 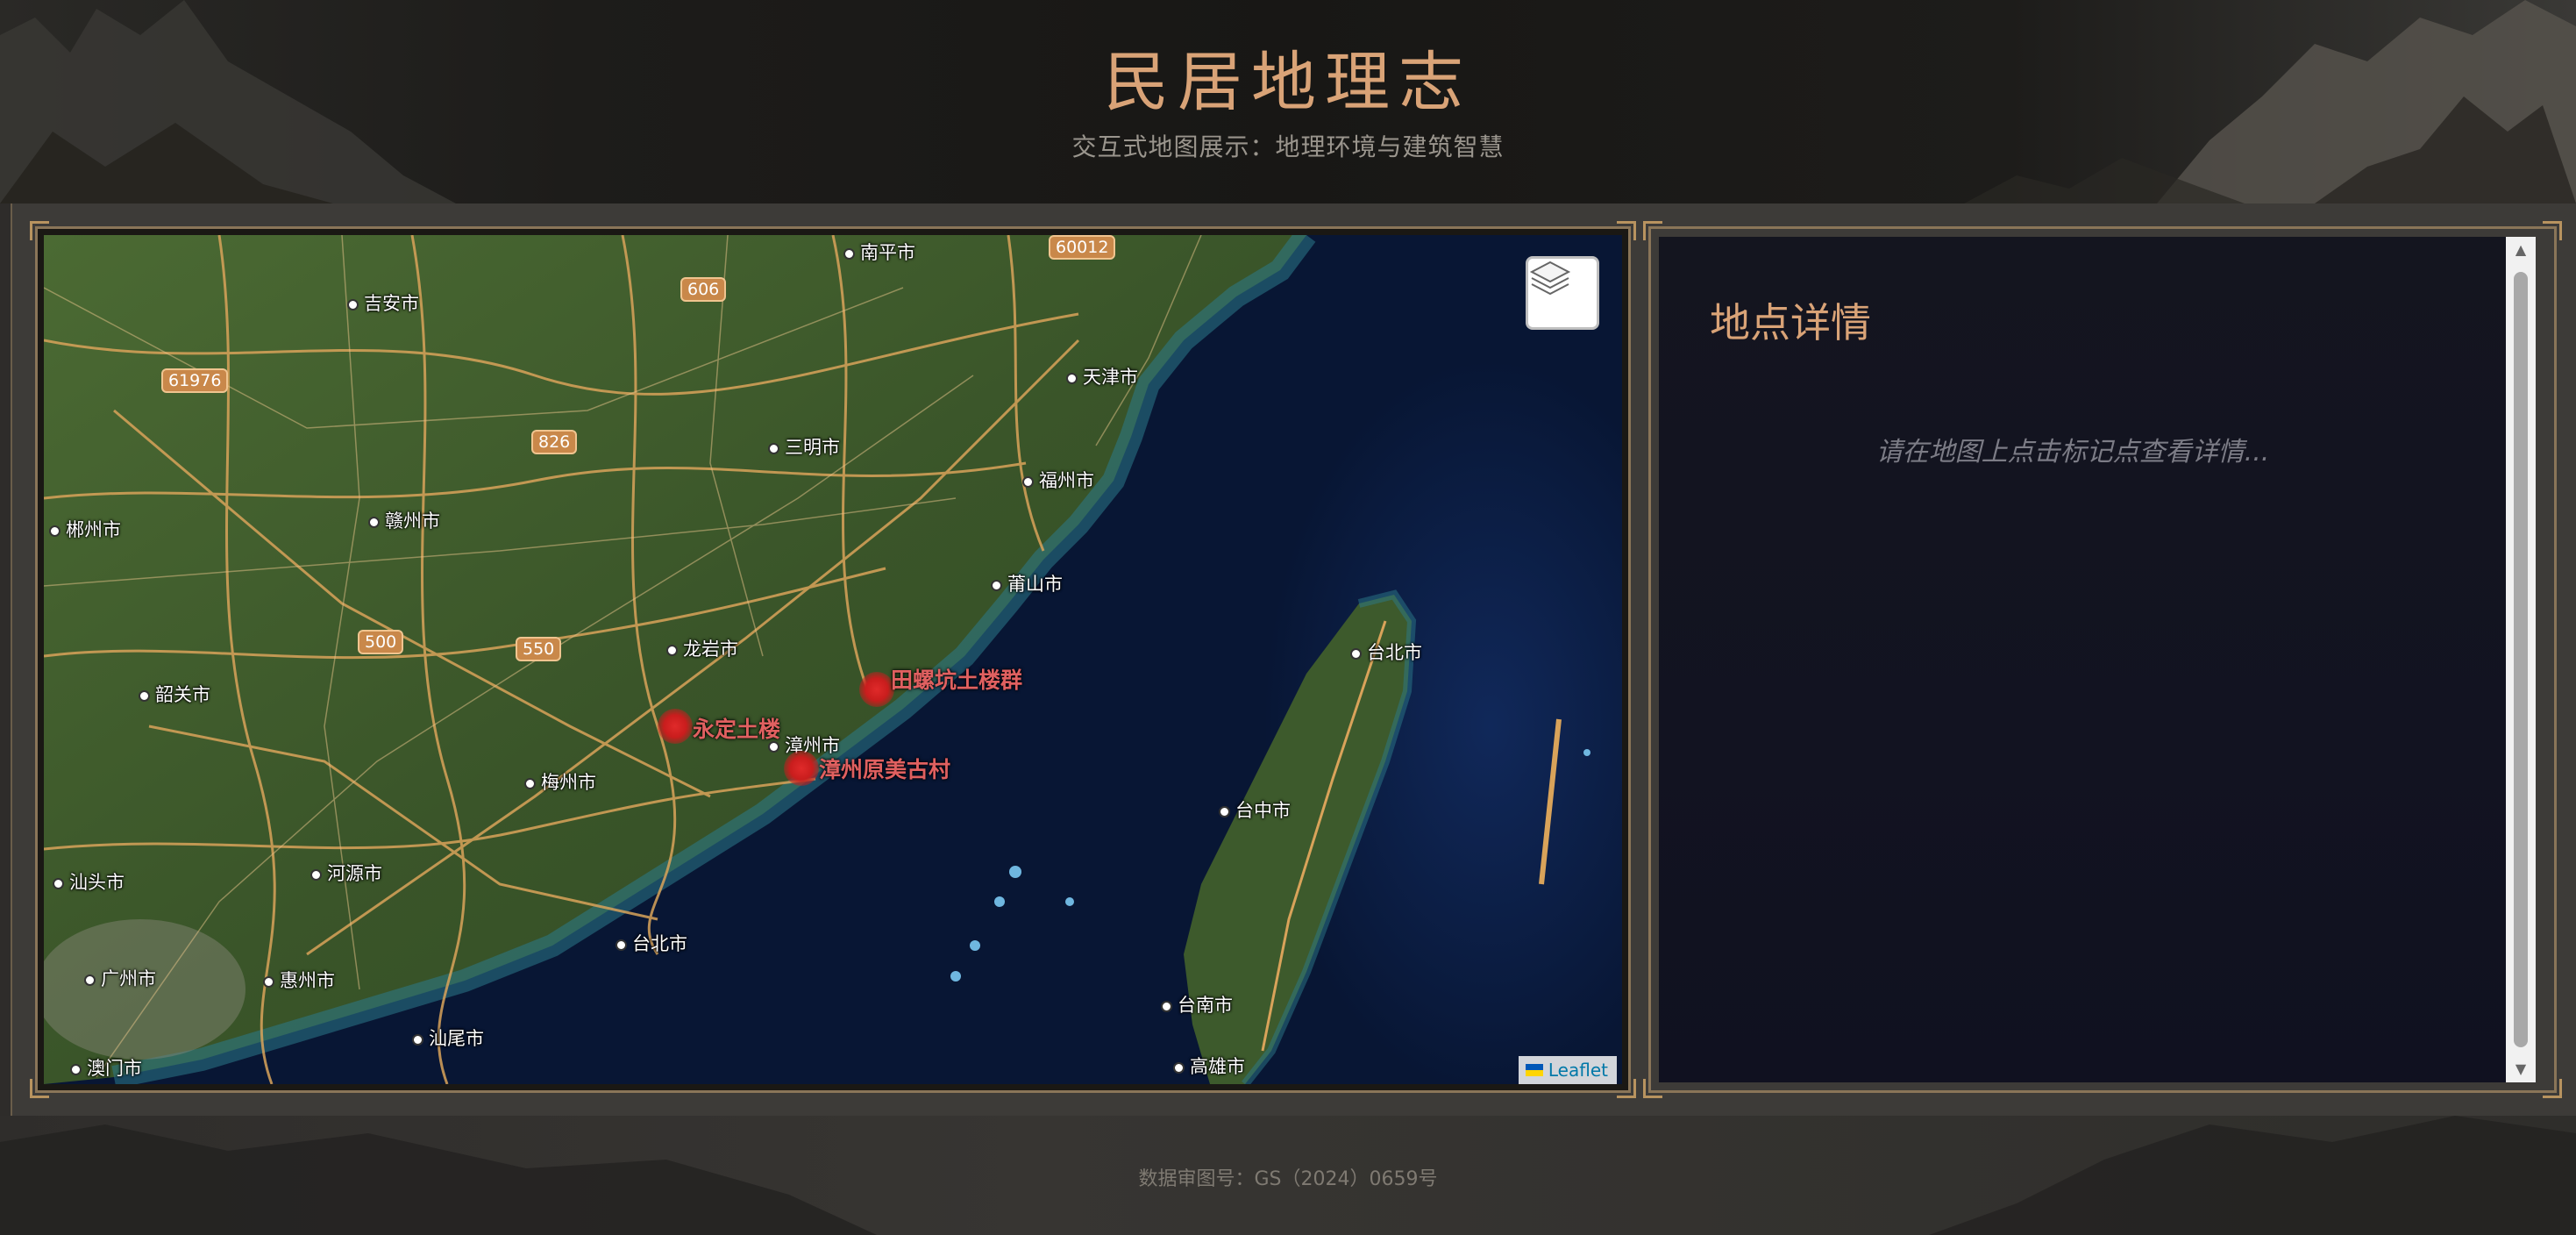 What do you see at coordinates (1082, 247) in the screenshot?
I see `road-shield: 60012` at bounding box center [1082, 247].